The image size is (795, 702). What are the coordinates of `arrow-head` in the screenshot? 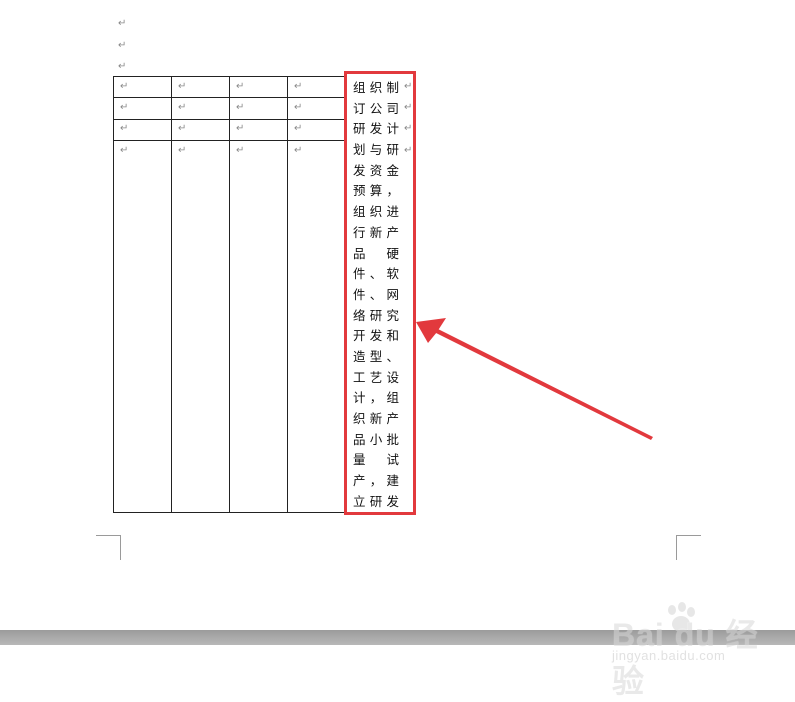 It's located at (431, 330).